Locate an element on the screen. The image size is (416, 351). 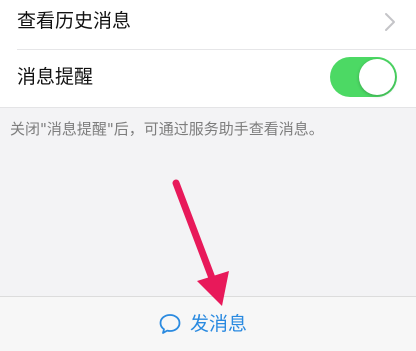
chat-bubble-icon is located at coordinates (170, 324).